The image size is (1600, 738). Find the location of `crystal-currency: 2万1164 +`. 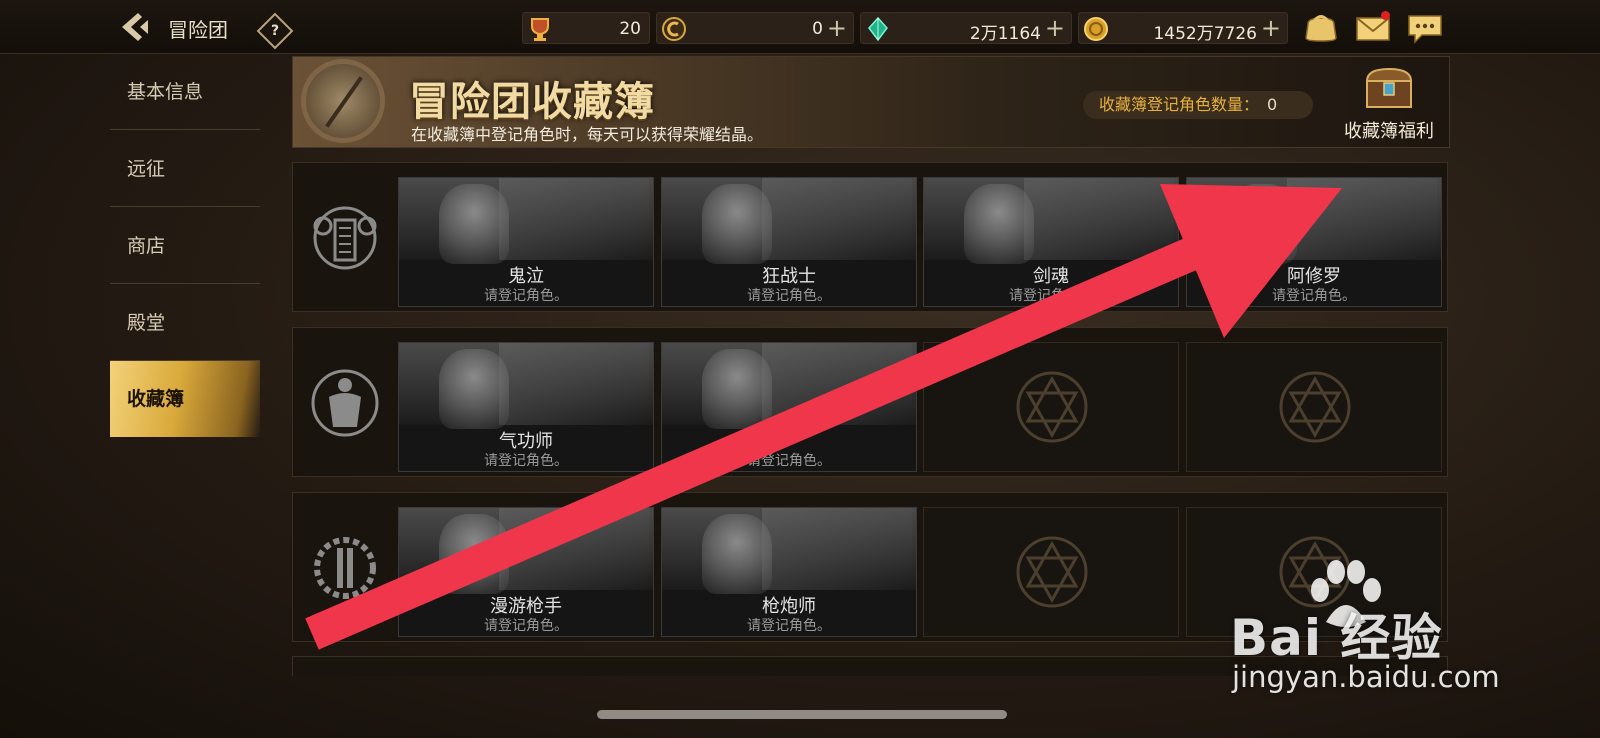

crystal-currency: 2万1164 + is located at coordinates (966, 28).